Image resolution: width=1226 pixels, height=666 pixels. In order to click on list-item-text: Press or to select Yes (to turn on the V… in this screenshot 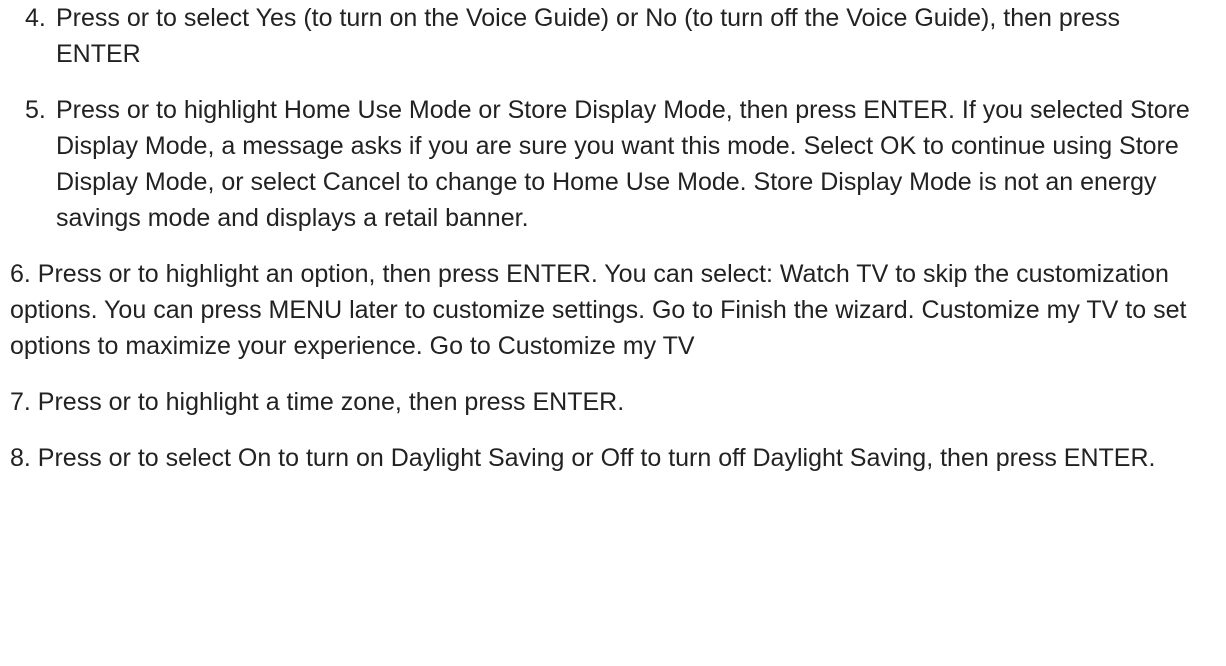, I will do `click(588, 36)`.